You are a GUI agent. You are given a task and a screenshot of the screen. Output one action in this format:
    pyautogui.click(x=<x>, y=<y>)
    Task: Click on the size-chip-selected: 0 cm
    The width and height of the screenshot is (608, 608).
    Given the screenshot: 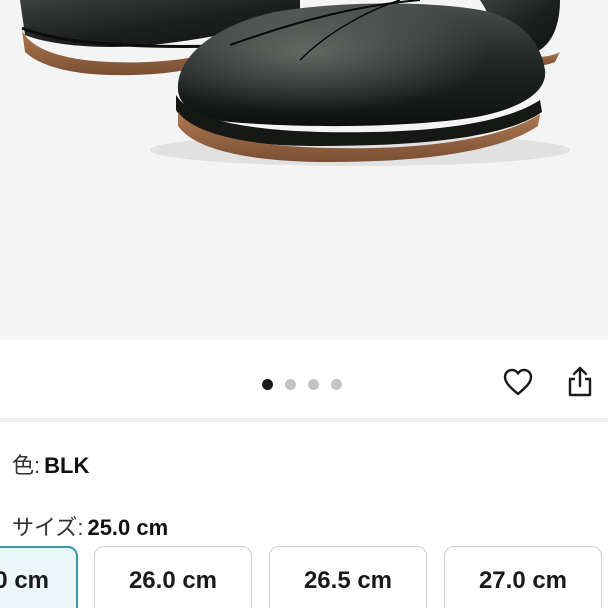 What is the action you would take?
    pyautogui.click(x=39, y=577)
    